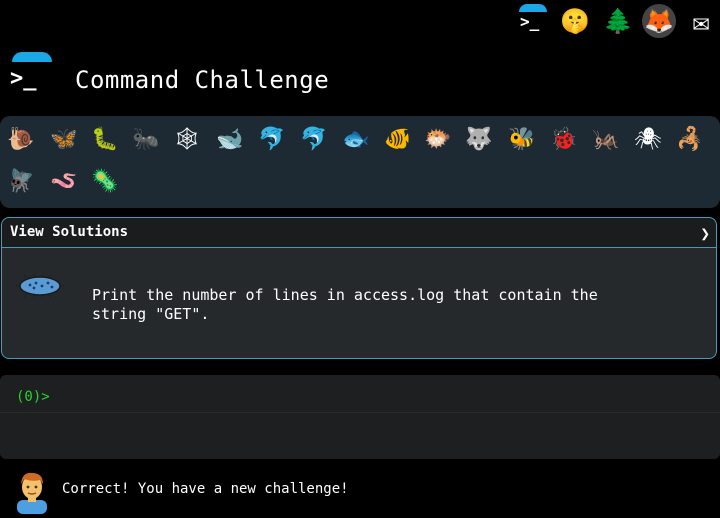 This screenshot has height=518, width=720. Describe the element at coordinates (382, 396) in the screenshot. I see `terminal-input` at that location.